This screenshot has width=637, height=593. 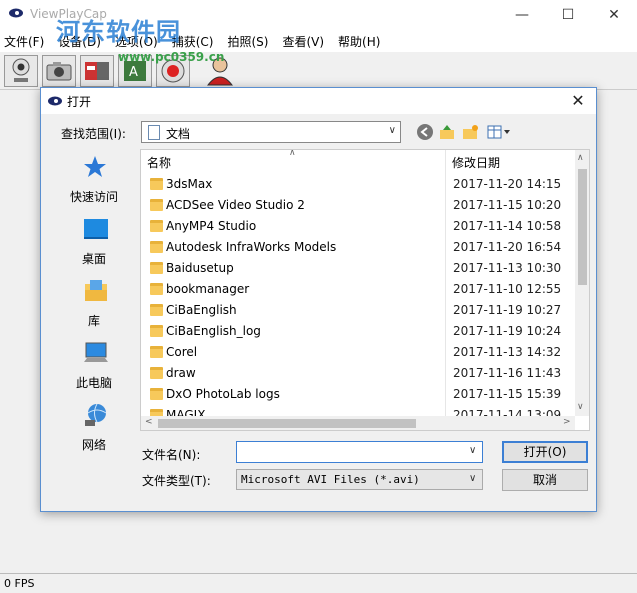 I want to click on scroll-right-icon: >, so click(x=567, y=422).